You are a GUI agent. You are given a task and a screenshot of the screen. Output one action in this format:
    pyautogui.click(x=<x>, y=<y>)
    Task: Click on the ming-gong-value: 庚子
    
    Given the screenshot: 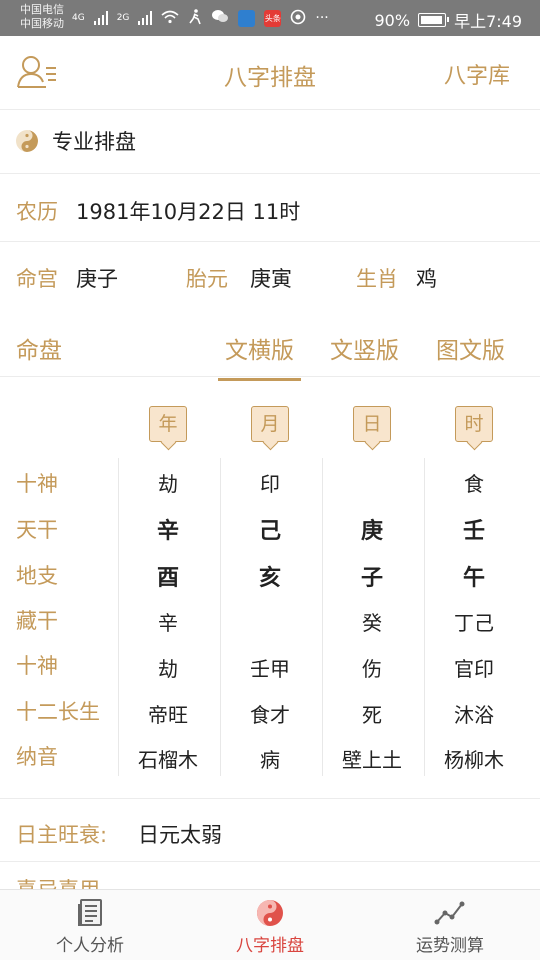 What is the action you would take?
    pyautogui.click(x=97, y=279)
    